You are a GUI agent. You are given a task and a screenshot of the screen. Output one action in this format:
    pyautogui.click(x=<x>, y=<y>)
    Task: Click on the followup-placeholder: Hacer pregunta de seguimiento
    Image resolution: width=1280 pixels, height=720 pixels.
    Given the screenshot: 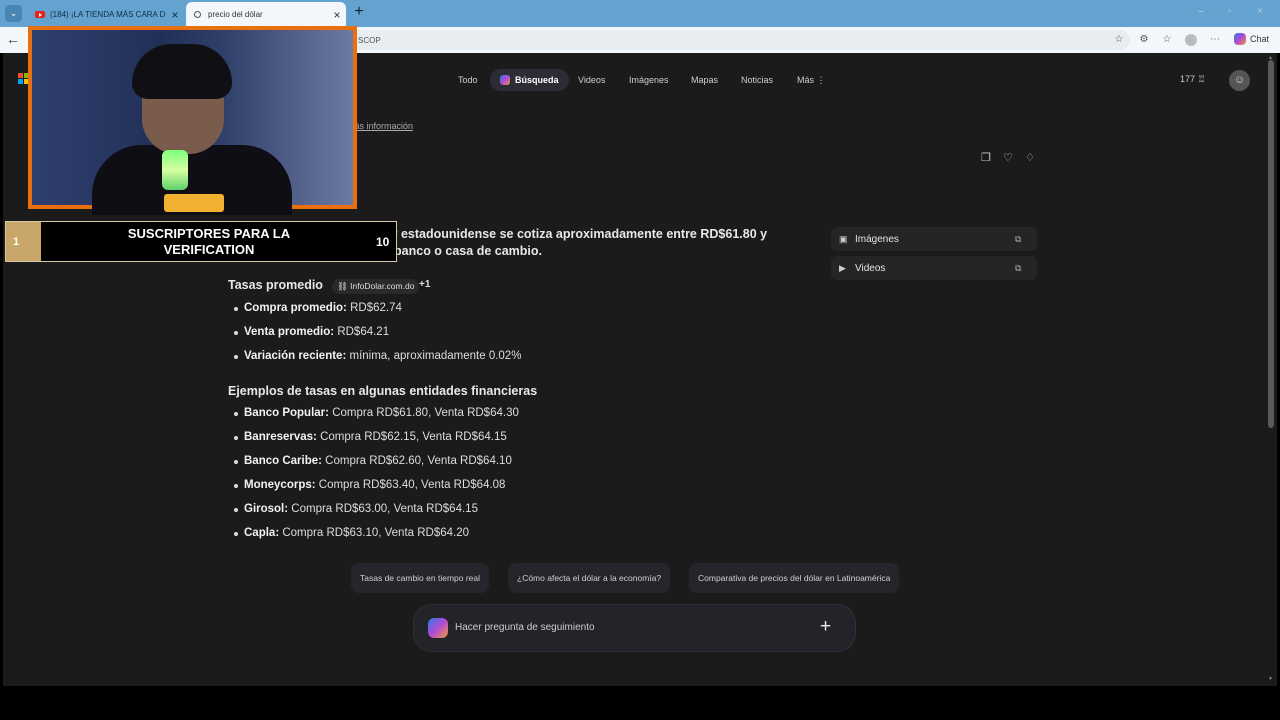 What is the action you would take?
    pyautogui.click(x=525, y=627)
    